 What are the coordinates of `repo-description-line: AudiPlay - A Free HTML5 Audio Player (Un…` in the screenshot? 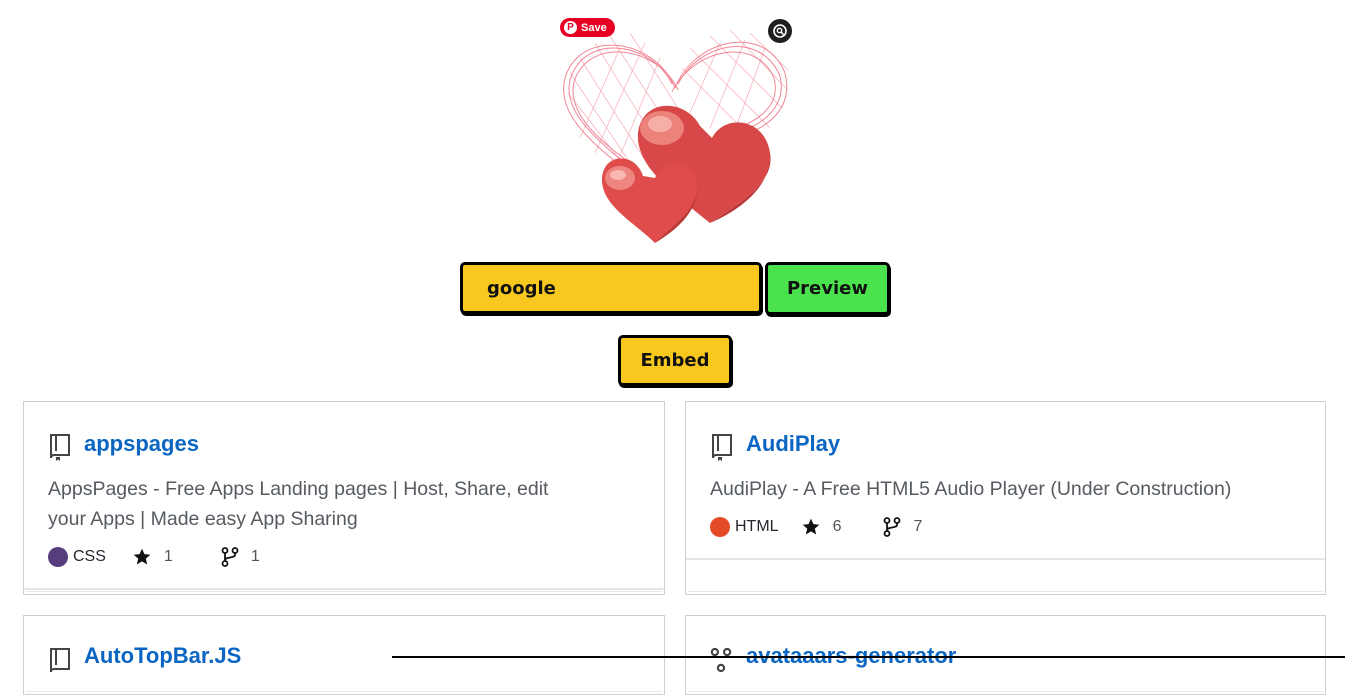 It's located at (971, 489).